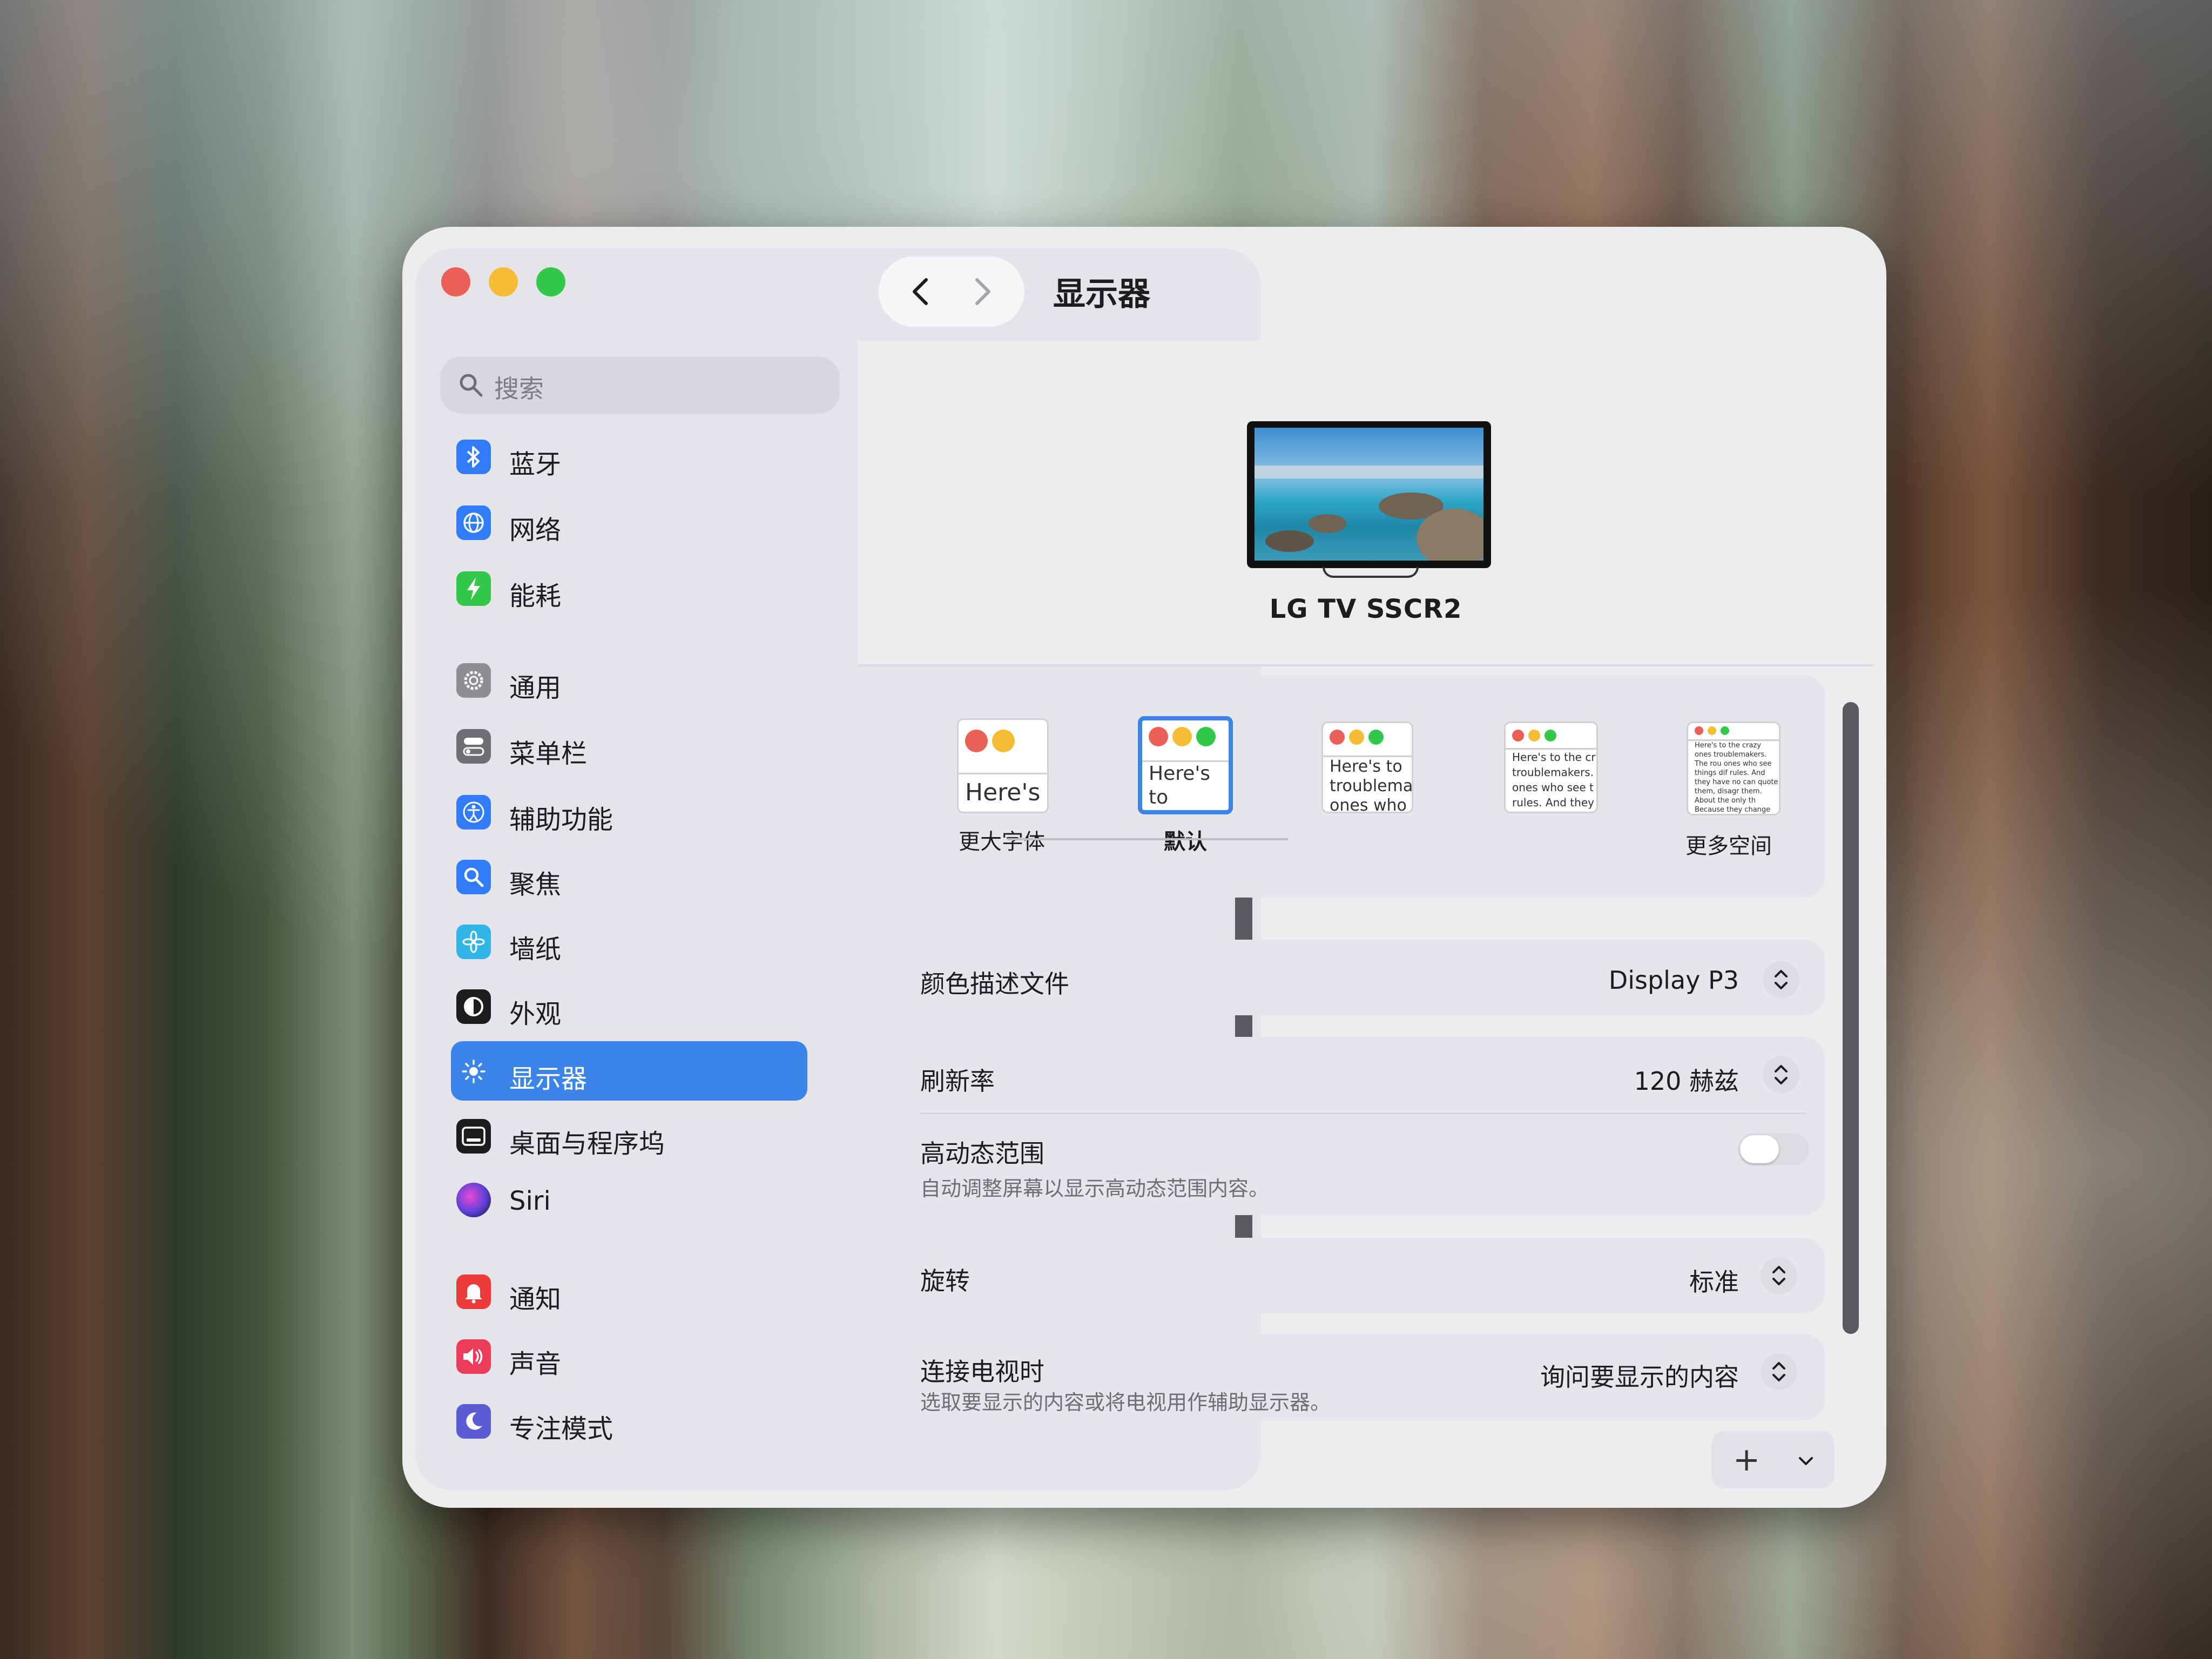 The image size is (2212, 1659). Describe the element at coordinates (629, 680) in the screenshot. I see `sidebar-item-general: 通用` at that location.